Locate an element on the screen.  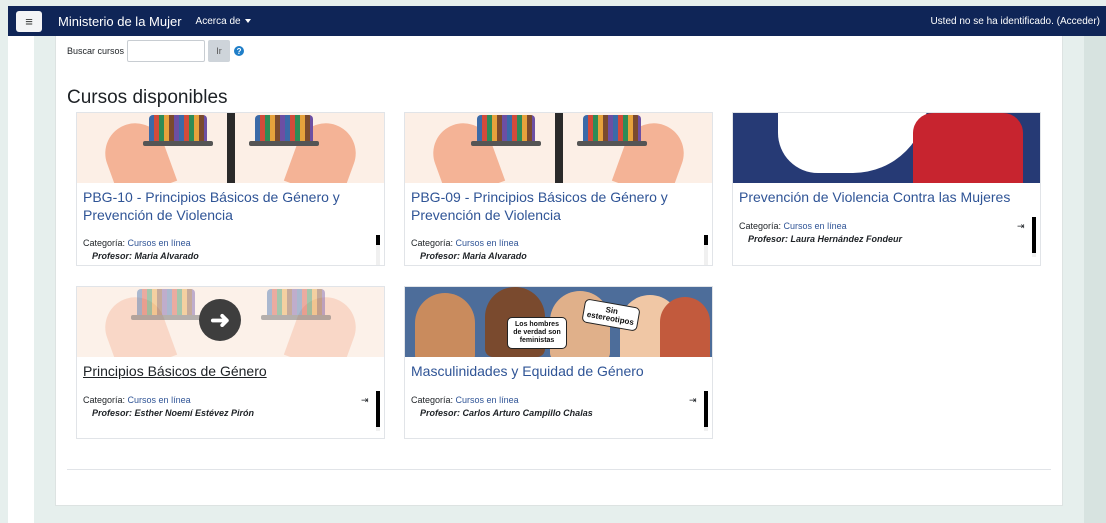
search-input is located at coordinates (166, 51).